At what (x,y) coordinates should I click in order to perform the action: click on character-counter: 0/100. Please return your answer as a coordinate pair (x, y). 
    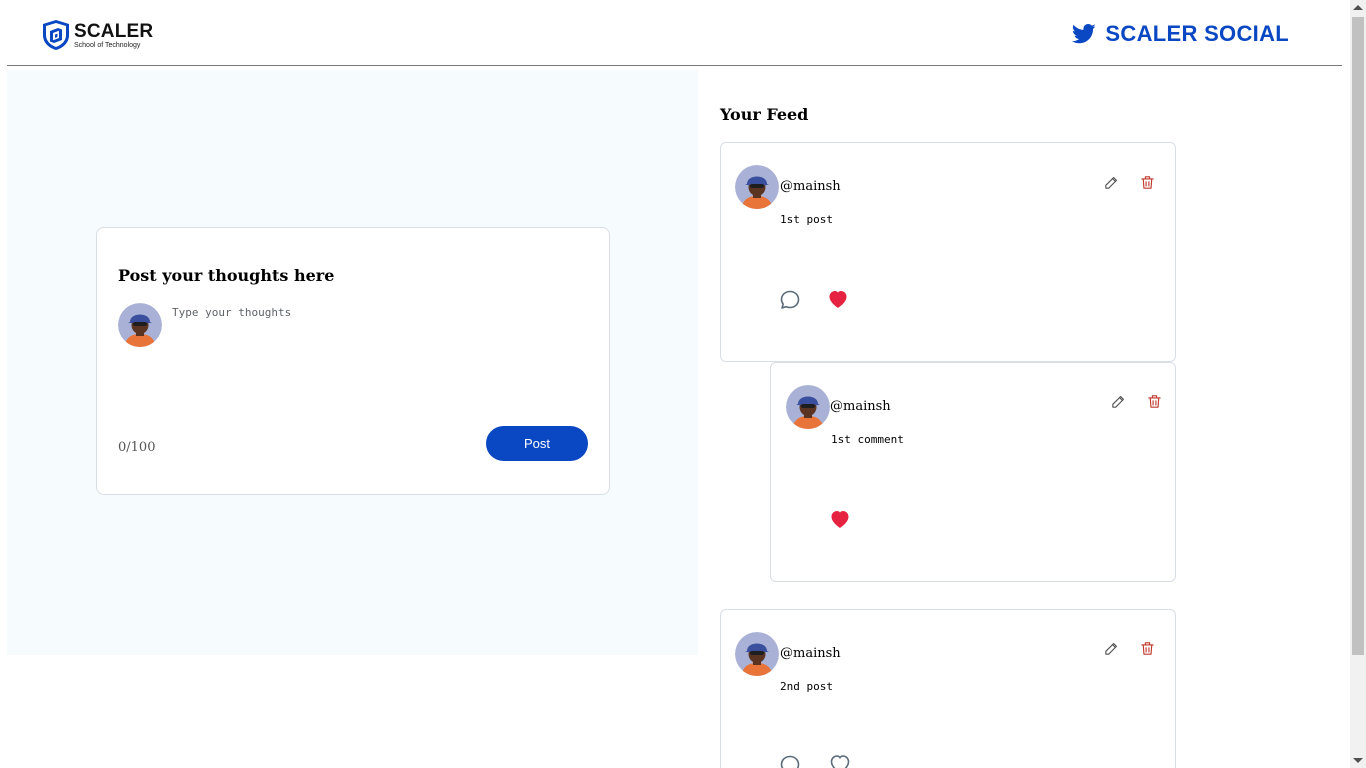
    Looking at the image, I should click on (137, 447).